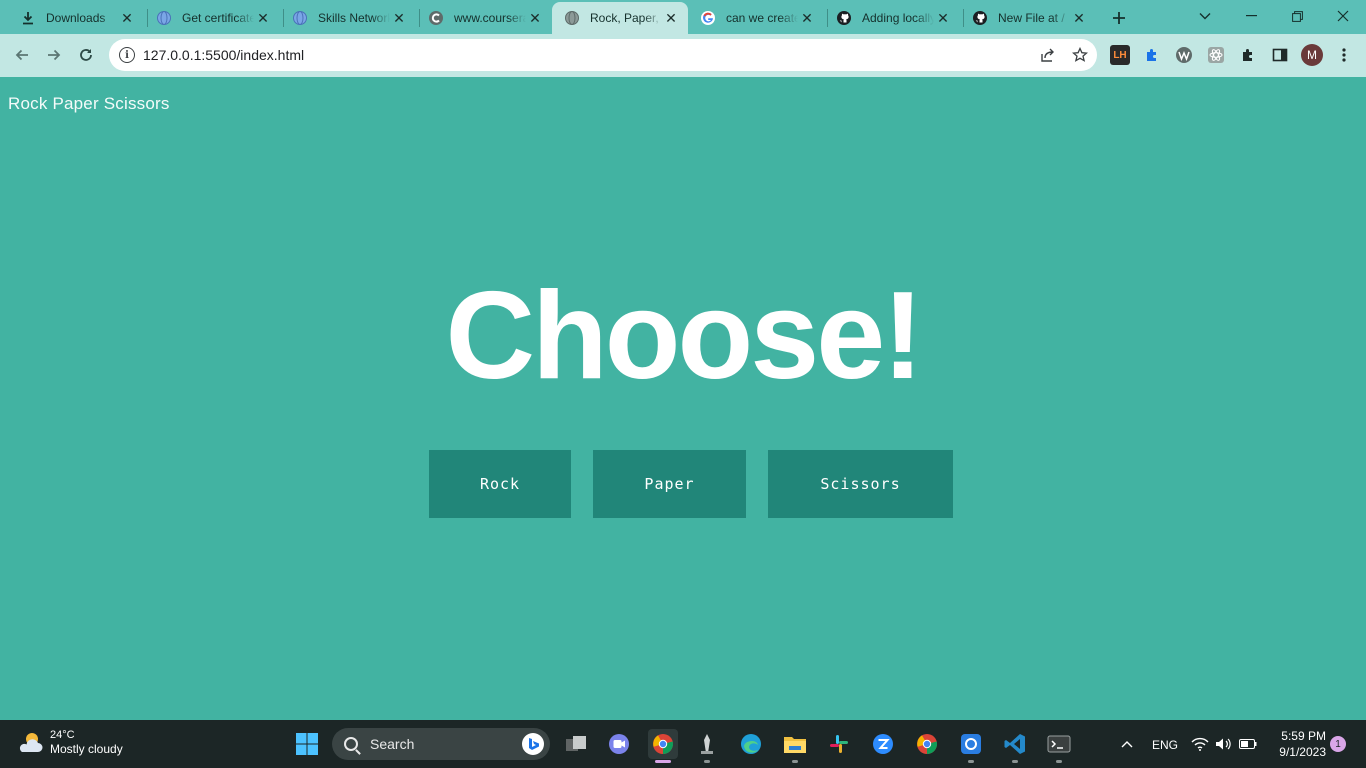 The height and width of the screenshot is (768, 1366). Describe the element at coordinates (127, 55) in the screenshot. I see `site-info-icon: i` at that location.